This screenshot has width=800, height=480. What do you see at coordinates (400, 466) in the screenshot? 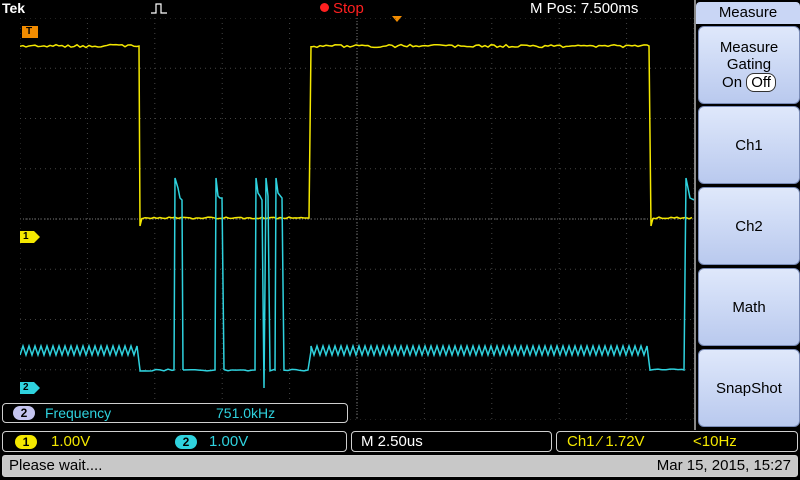
I see `message-bar: Please wait.... Mar 15, 2015, 15:27` at bounding box center [400, 466].